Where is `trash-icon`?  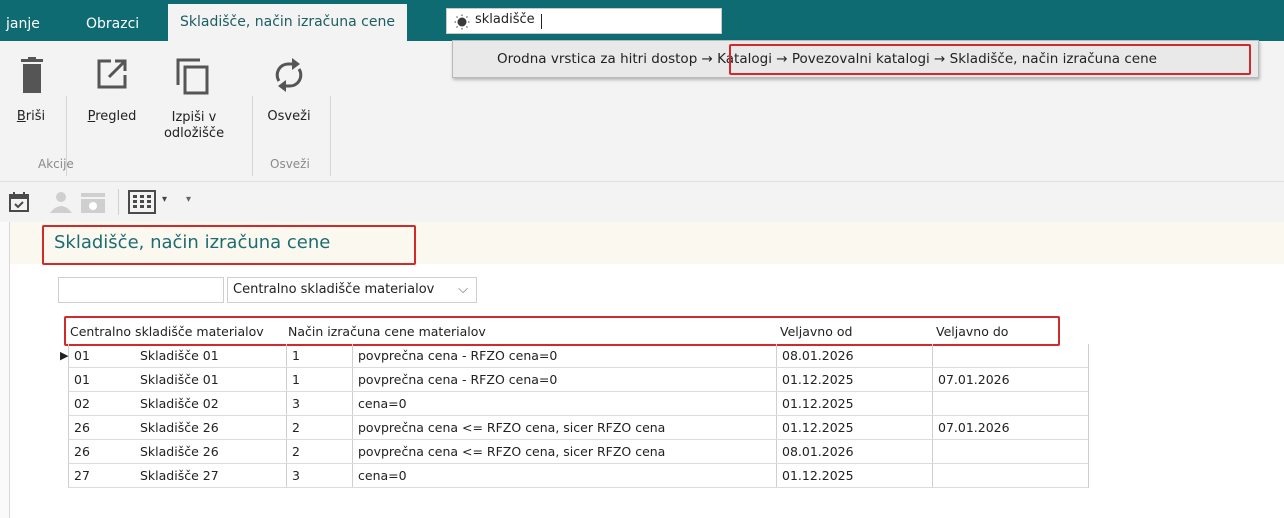
trash-icon is located at coordinates (34, 75).